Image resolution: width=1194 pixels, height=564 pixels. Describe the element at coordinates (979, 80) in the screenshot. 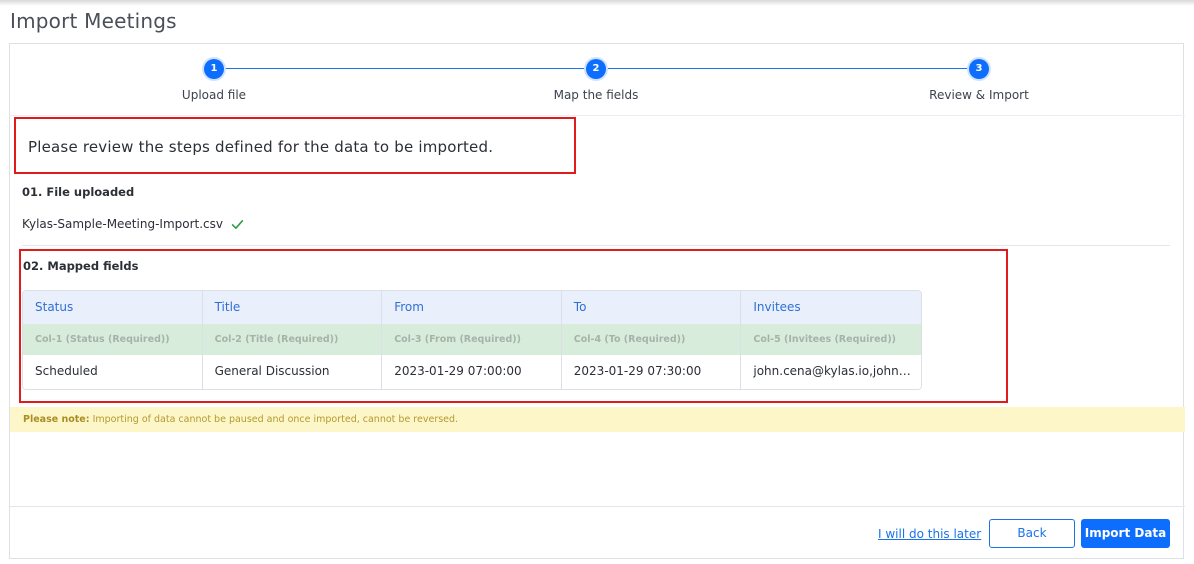

I see `step-review-import: 3 Review & Import` at that location.